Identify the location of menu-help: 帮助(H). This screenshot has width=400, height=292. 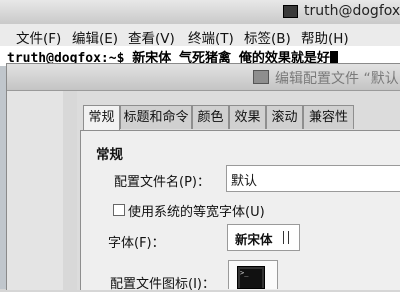
(325, 37).